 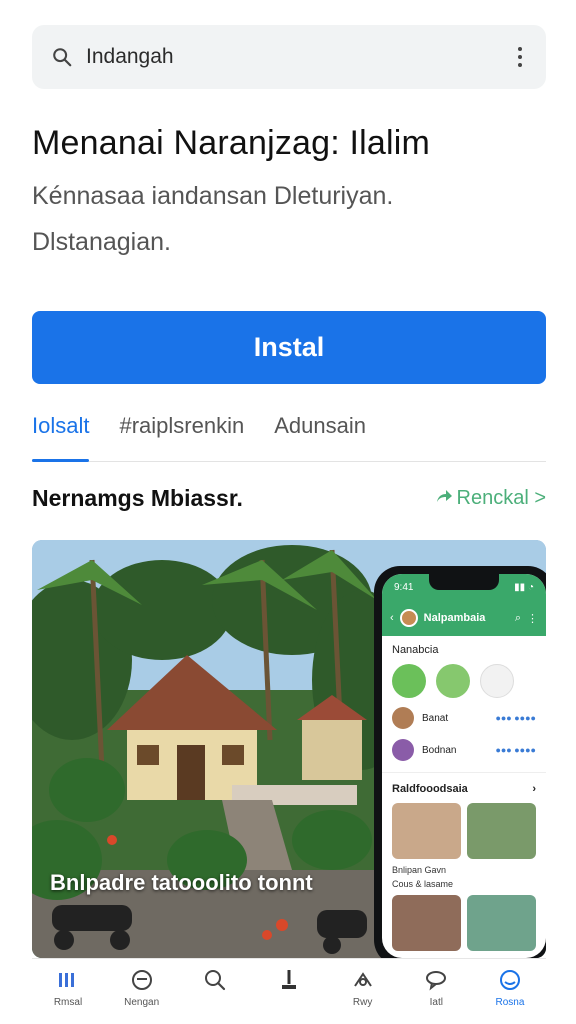 I want to click on list-item-name: Bodnan, so click(x=439, y=750).